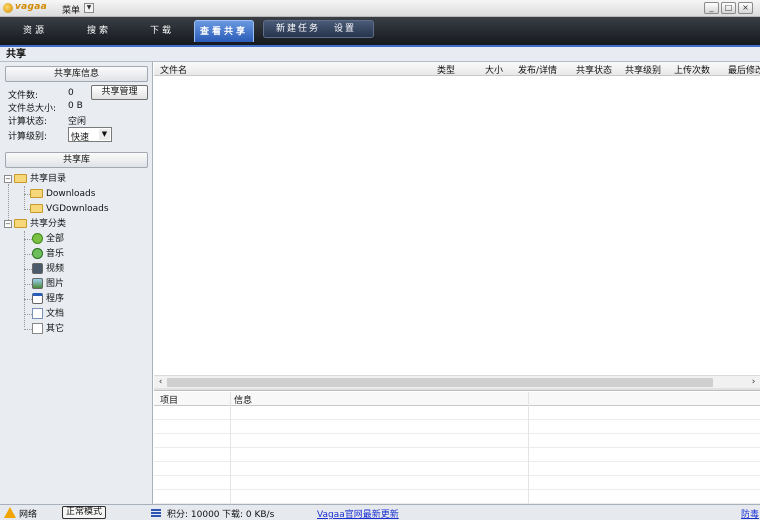 Image resolution: width=760 pixels, height=520 pixels. I want to click on tab-view-share: 查看共享, so click(224, 31).